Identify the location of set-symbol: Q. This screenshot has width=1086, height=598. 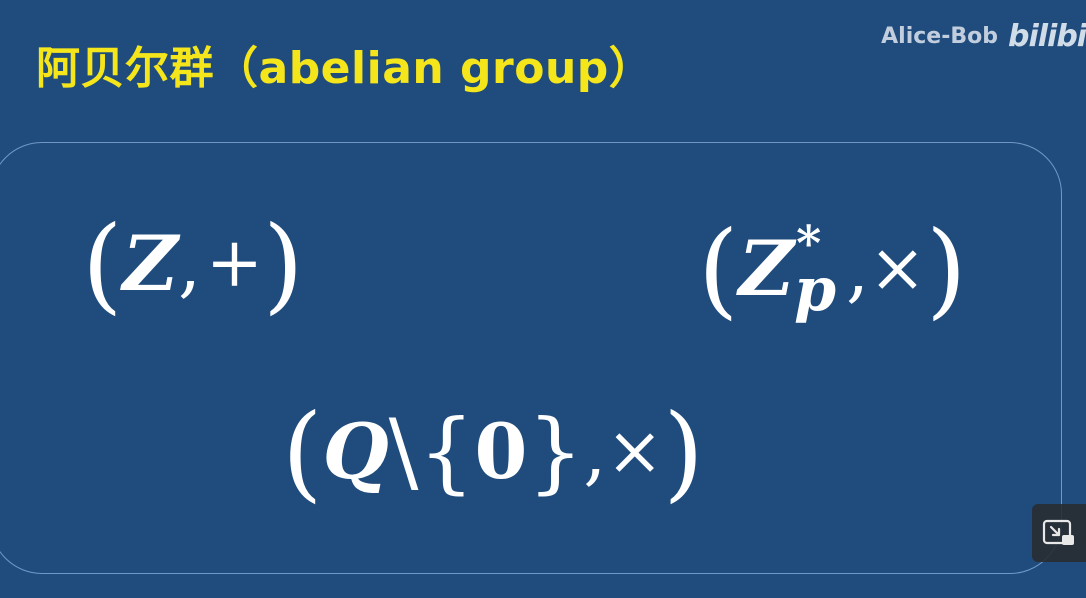
(355, 451).